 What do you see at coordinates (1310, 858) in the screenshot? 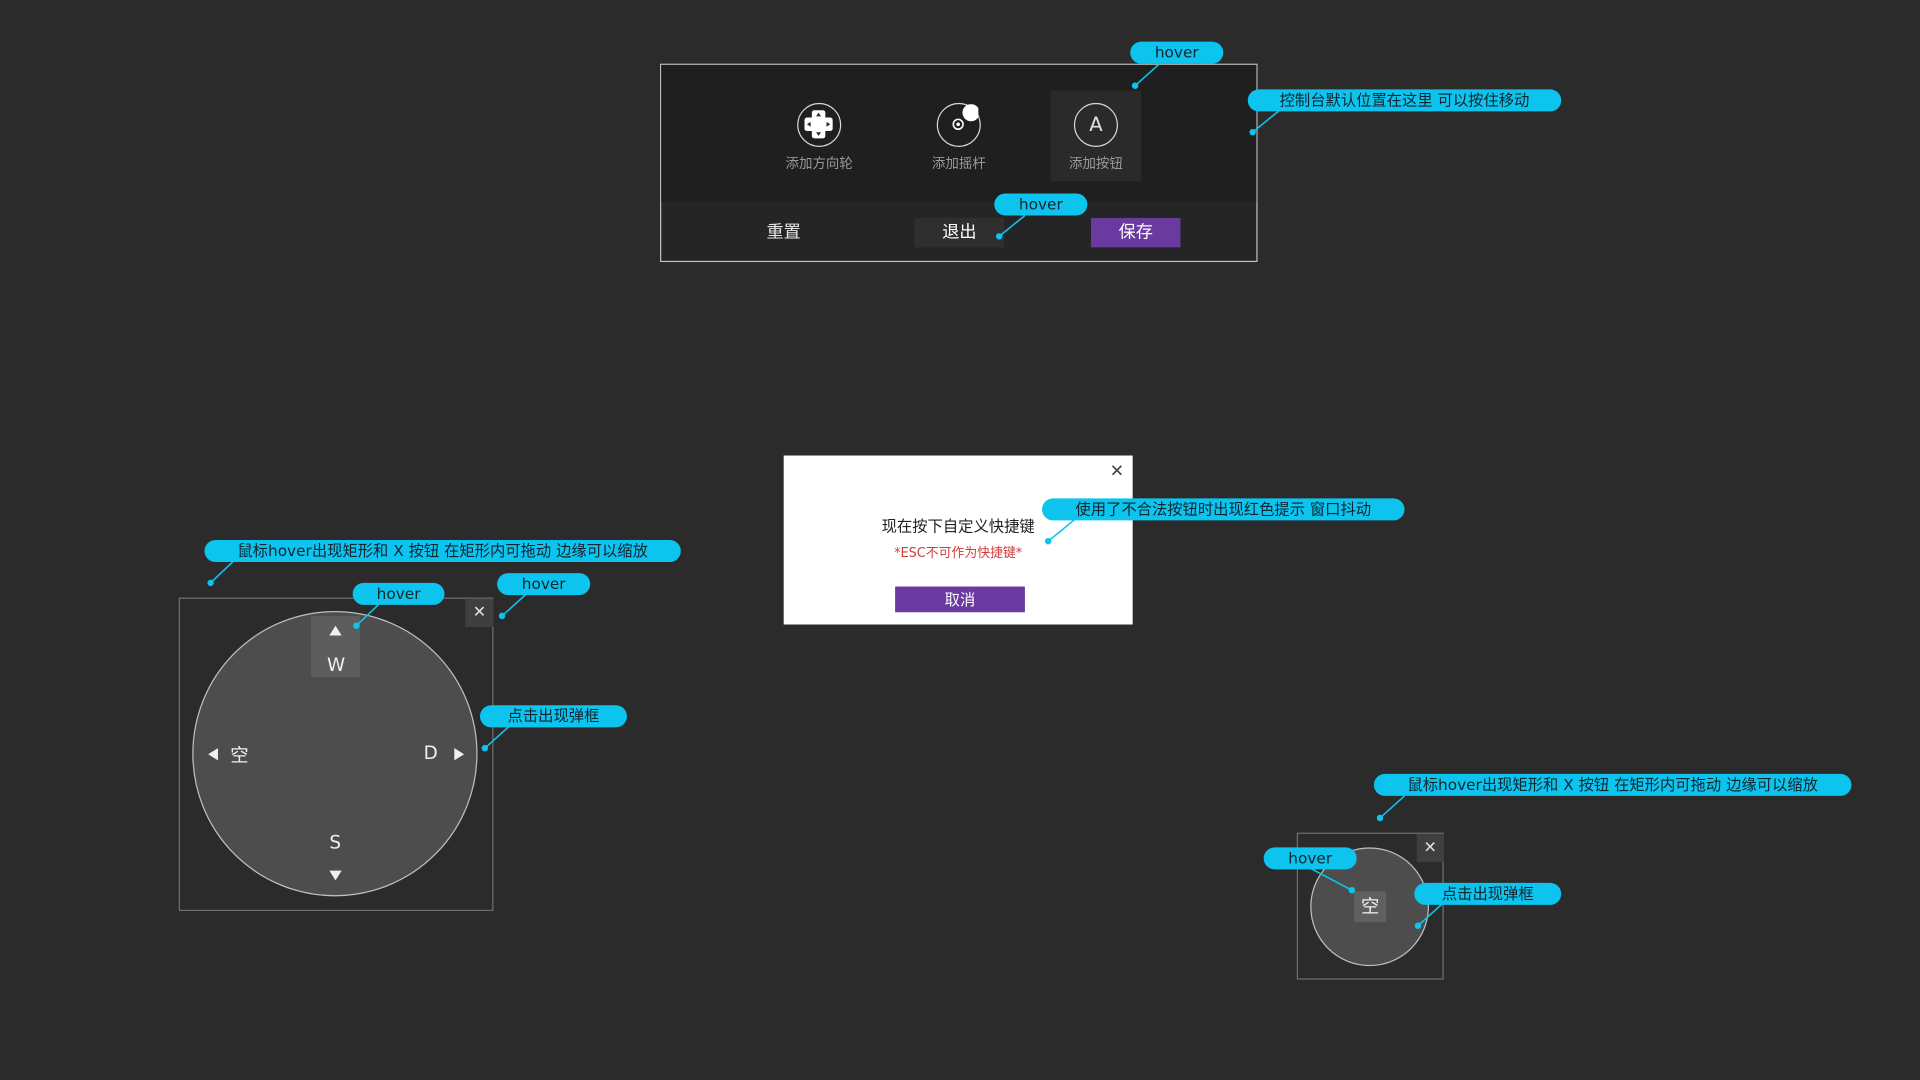
I see `annotation-small-hover: hover` at bounding box center [1310, 858].